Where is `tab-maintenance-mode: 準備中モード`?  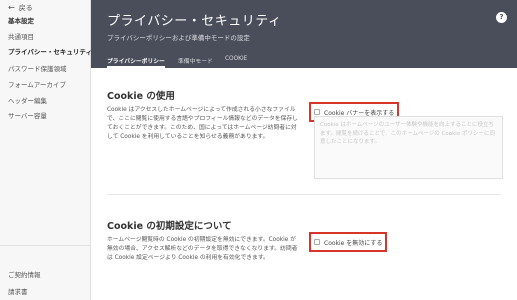
tab-maintenance-mode: 準備中モード is located at coordinates (195, 60).